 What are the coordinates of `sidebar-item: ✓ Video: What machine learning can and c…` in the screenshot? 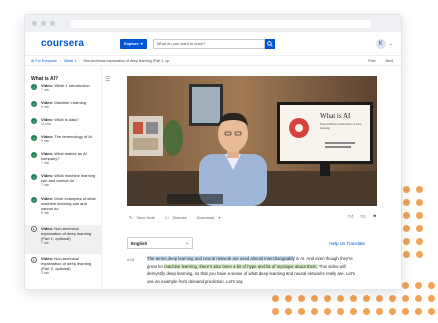 It's located at (63, 184).